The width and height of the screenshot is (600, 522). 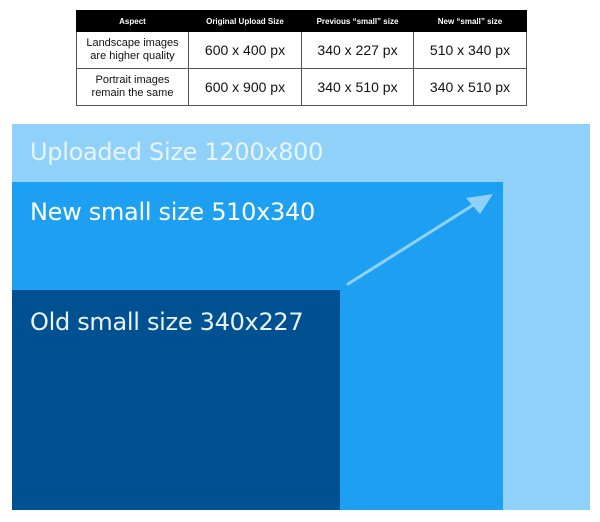 I want to click on uploaded-size-label: Uploaded Size 1200x800, so click(x=177, y=152).